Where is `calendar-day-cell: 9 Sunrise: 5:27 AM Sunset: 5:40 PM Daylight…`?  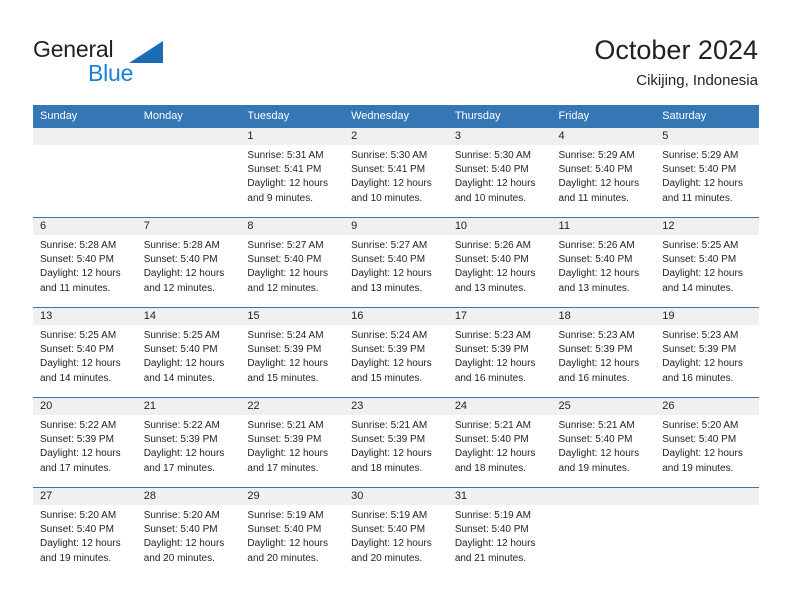
calendar-day-cell: 9 Sunrise: 5:27 AM Sunset: 5:40 PM Daylight… is located at coordinates (396, 262).